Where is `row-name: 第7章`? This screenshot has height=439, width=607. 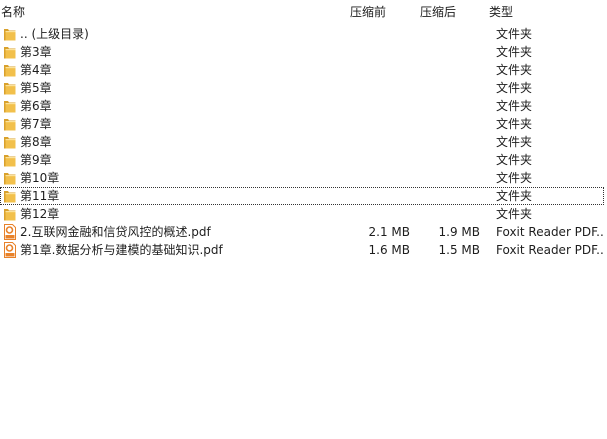 row-name: 第7章 is located at coordinates (36, 124).